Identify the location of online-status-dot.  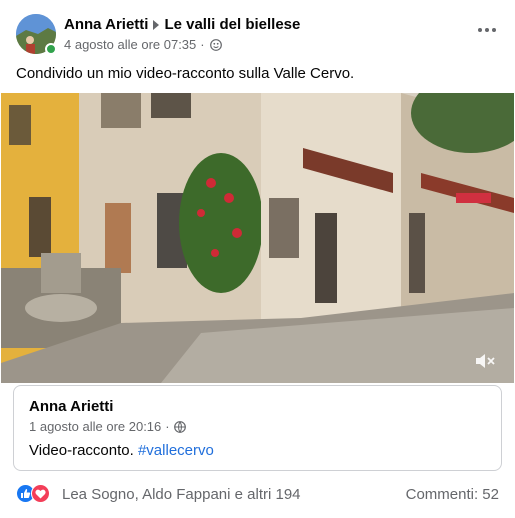
(51, 49).